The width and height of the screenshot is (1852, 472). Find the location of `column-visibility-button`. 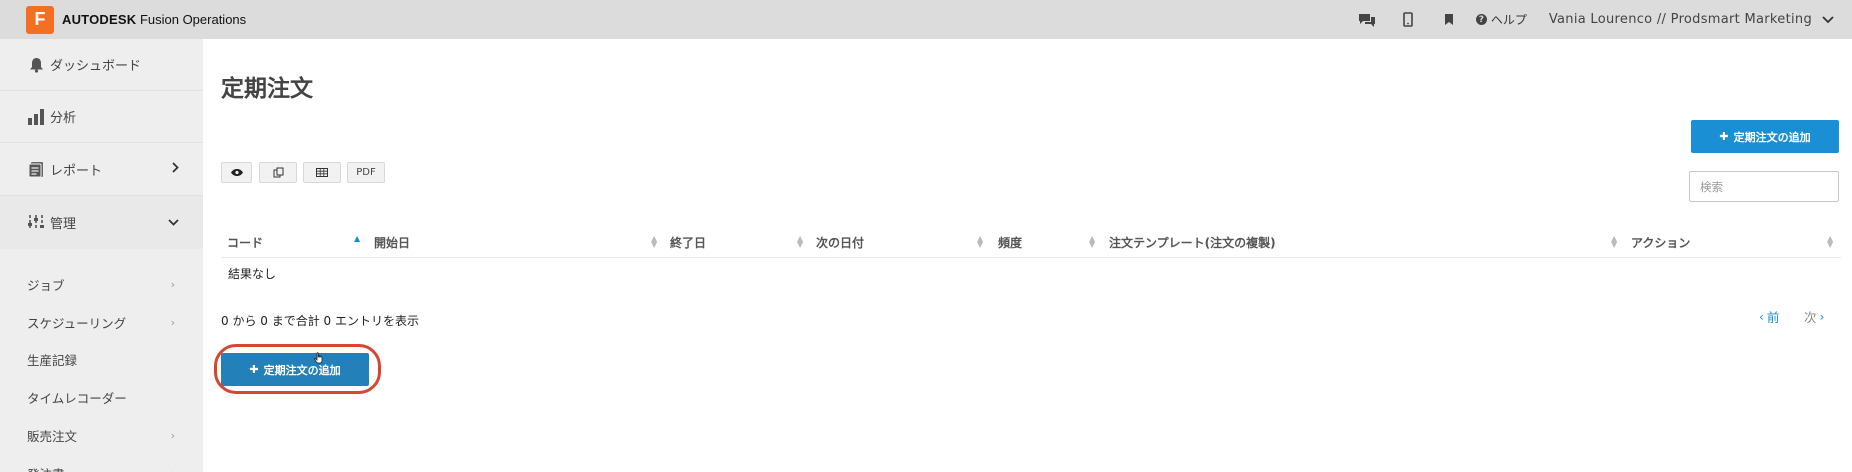

column-visibility-button is located at coordinates (236, 172).